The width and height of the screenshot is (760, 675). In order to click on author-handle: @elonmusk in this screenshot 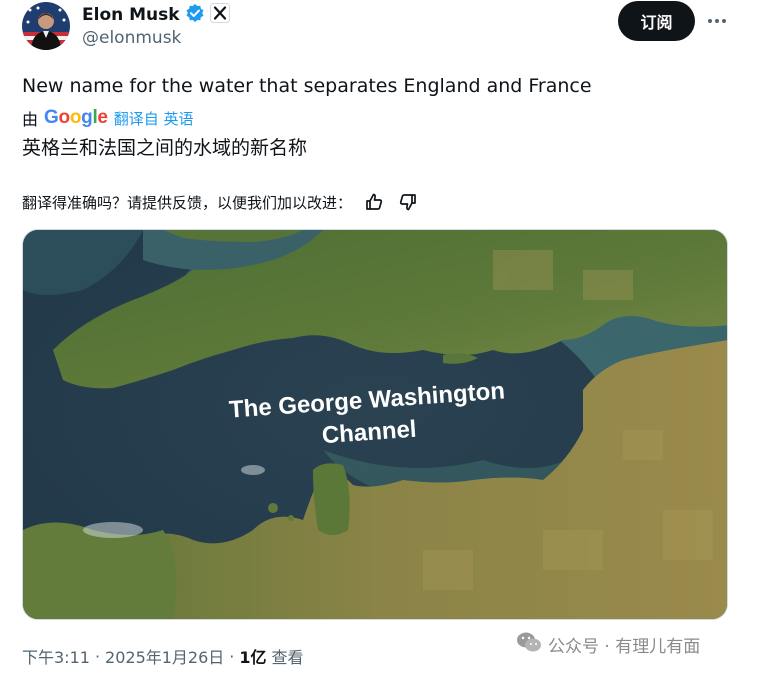, I will do `click(131, 38)`.